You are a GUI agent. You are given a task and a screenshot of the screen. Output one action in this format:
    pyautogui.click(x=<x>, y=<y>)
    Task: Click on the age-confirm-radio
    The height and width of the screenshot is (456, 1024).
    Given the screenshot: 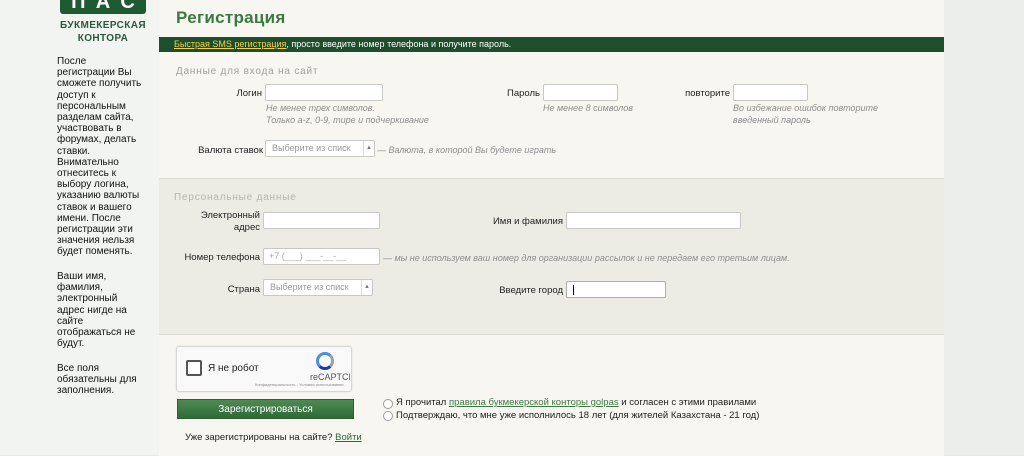 What is the action you would take?
    pyautogui.click(x=388, y=416)
    